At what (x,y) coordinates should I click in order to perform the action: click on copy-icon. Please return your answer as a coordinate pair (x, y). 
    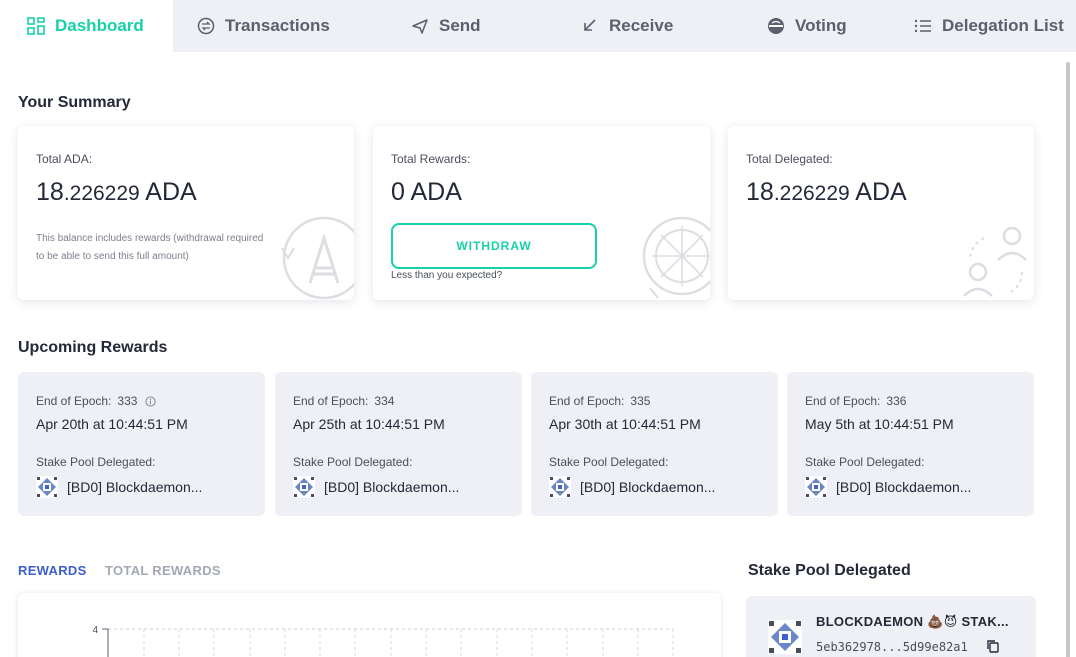
    Looking at the image, I should click on (993, 646).